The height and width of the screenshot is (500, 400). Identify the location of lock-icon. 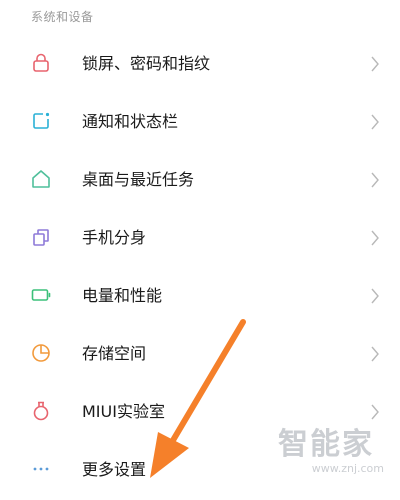
(41, 63).